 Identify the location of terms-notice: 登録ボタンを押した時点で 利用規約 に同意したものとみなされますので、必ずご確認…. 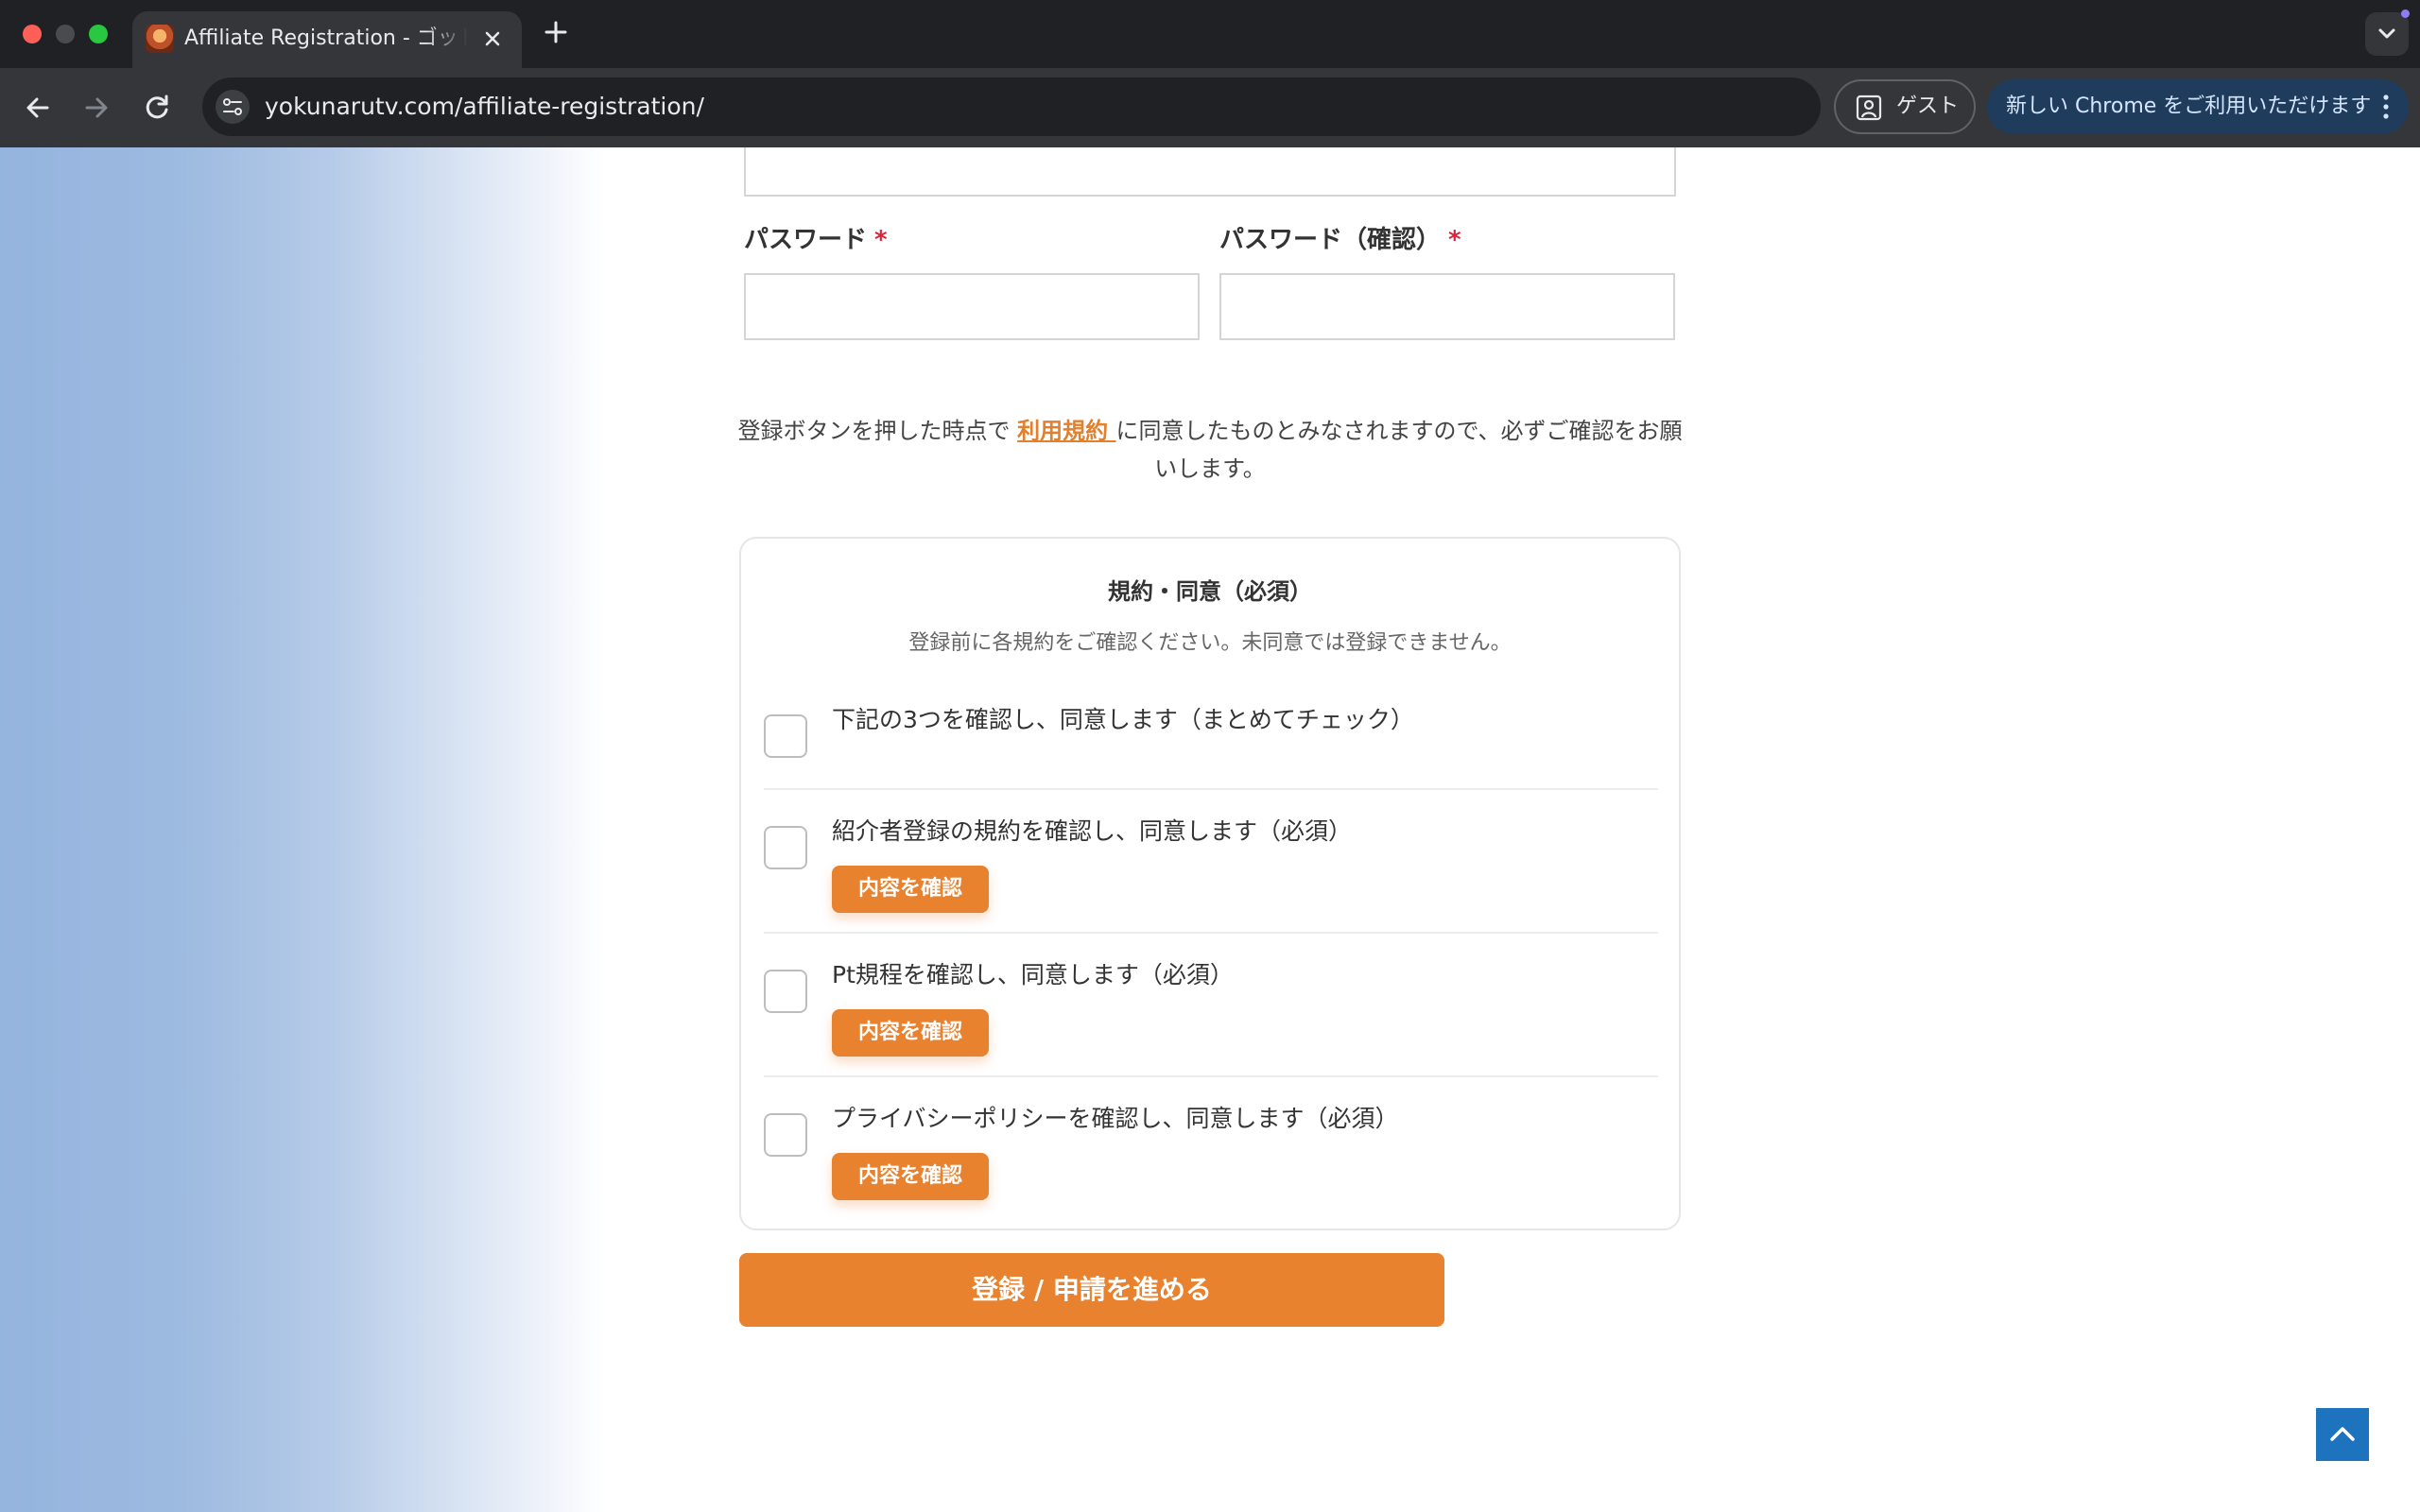
(1210, 450).